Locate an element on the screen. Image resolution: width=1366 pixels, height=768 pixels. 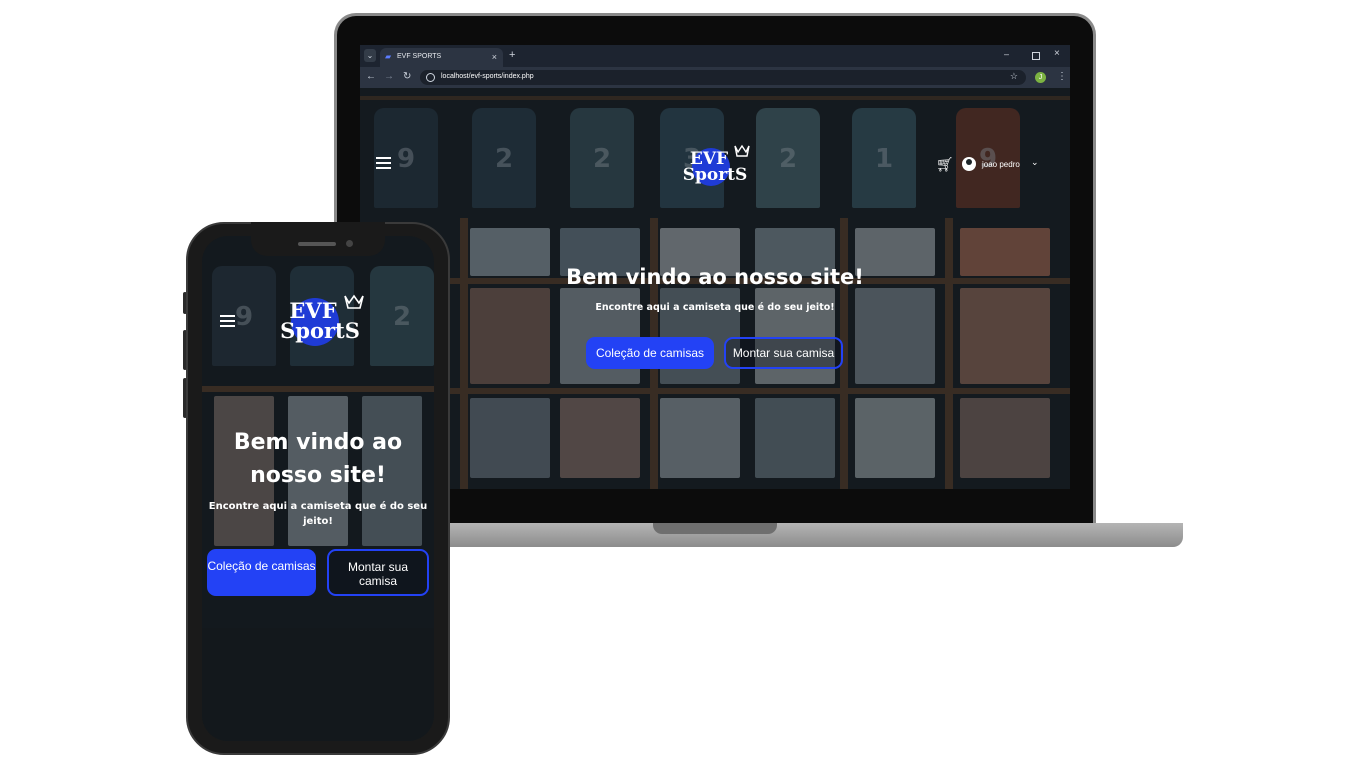
new-tab-button: + is located at coordinates (512, 55).